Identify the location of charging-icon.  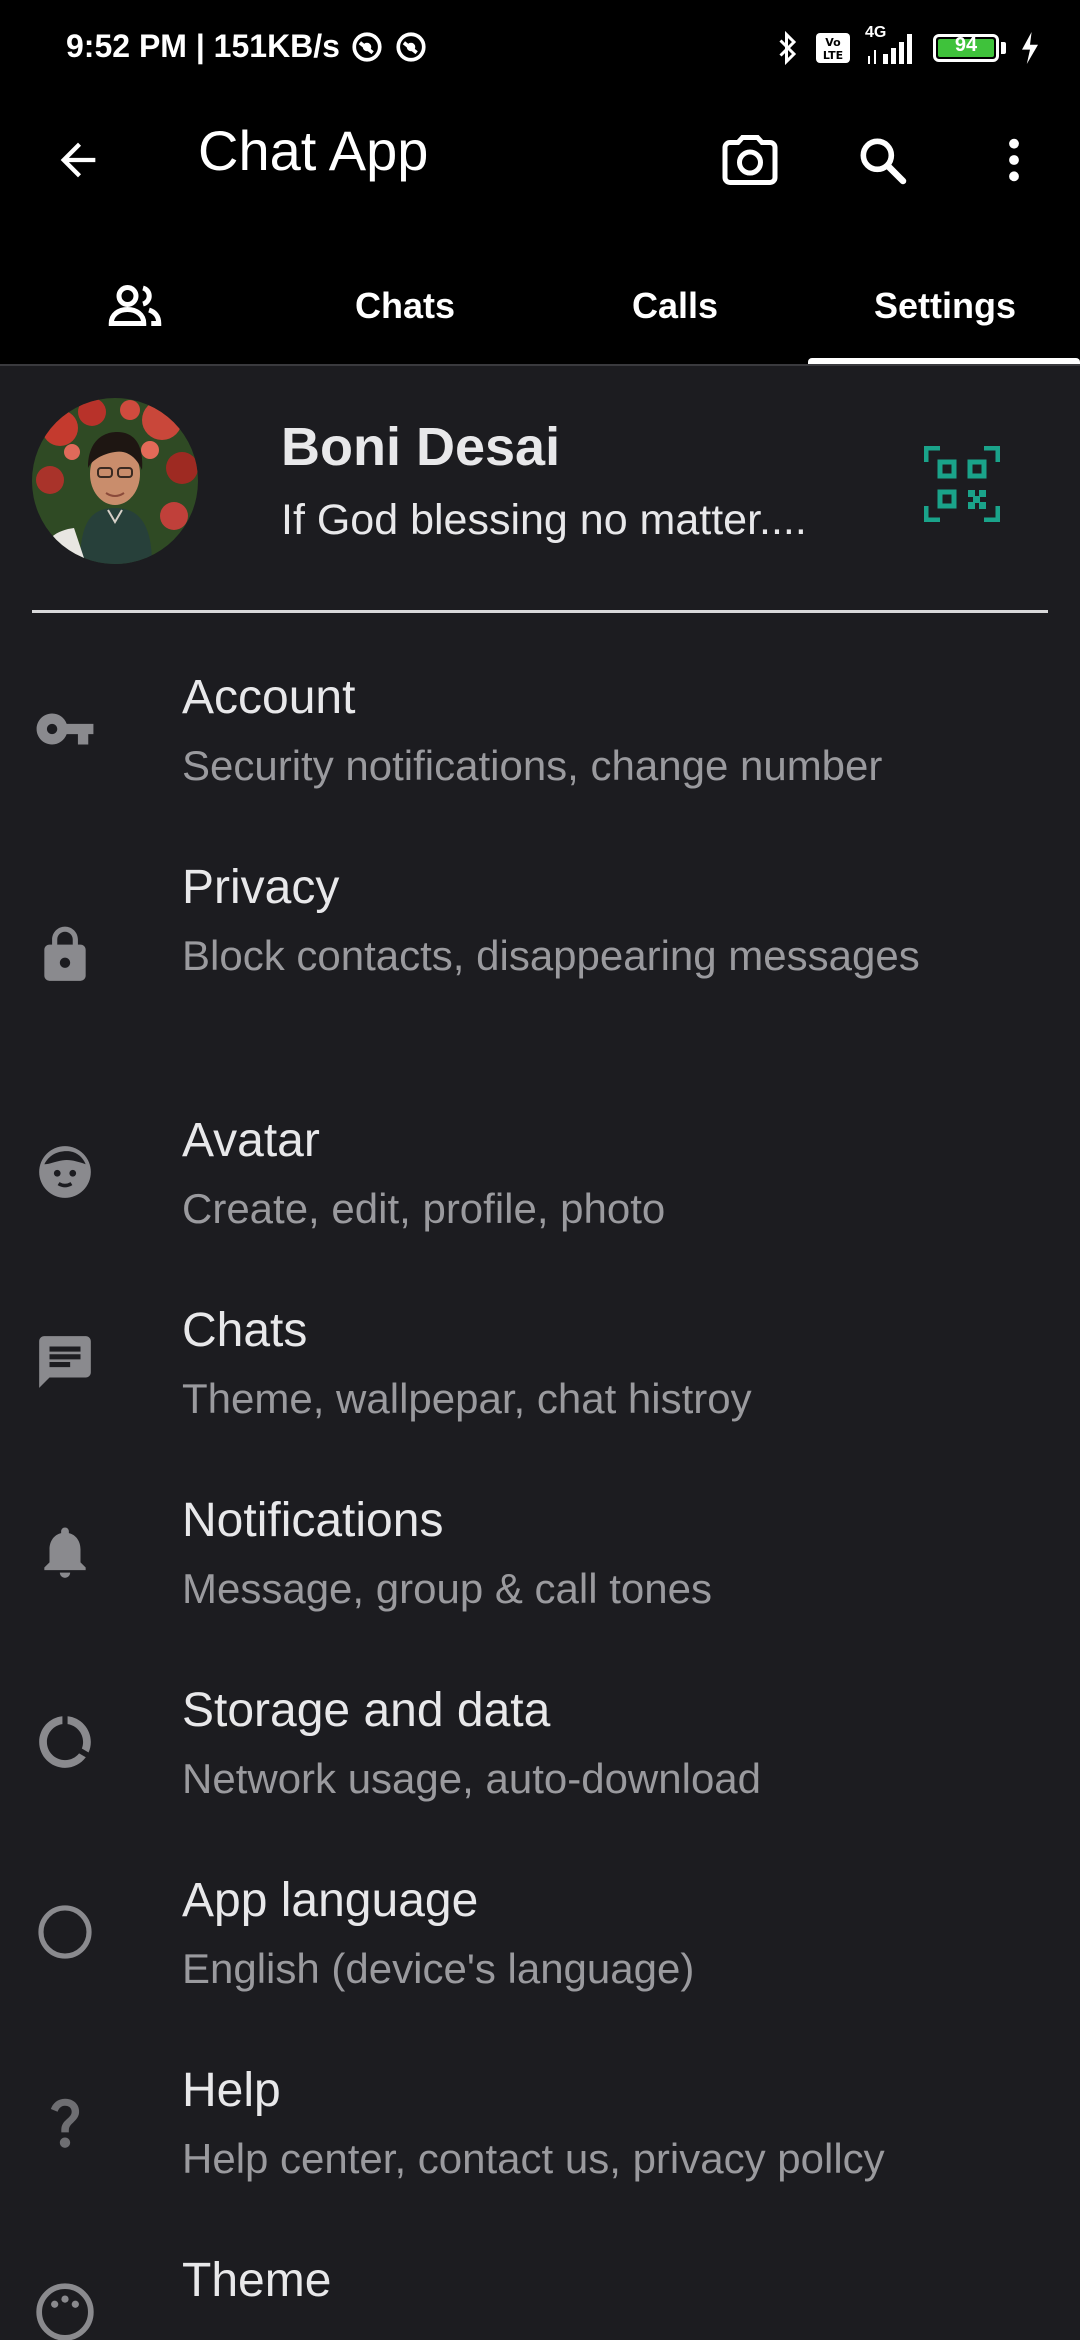
(1030, 48).